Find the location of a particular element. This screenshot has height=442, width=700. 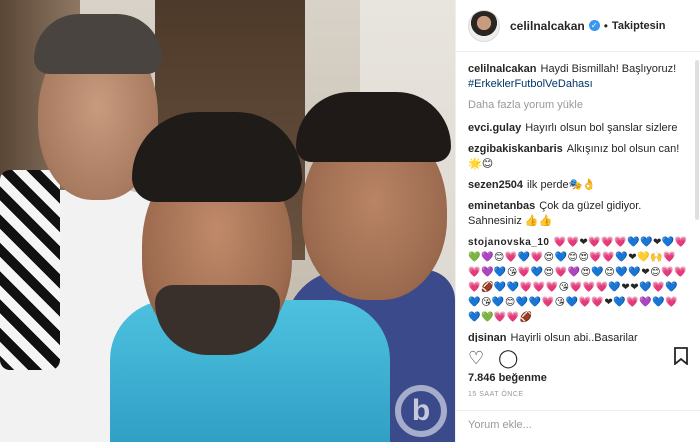

comments-scrollbar is located at coordinates (697, 200).